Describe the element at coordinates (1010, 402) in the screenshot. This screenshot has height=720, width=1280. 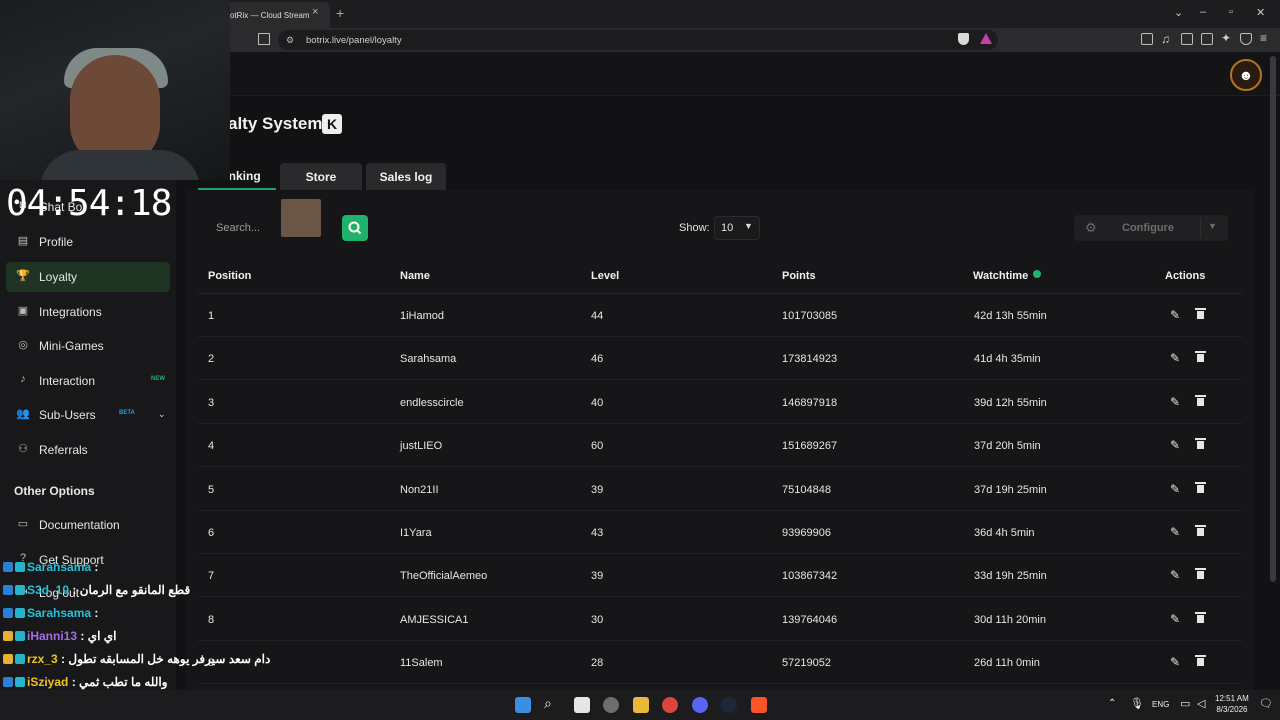
I see `cell-watchtime: 39d 12h 55min` at that location.